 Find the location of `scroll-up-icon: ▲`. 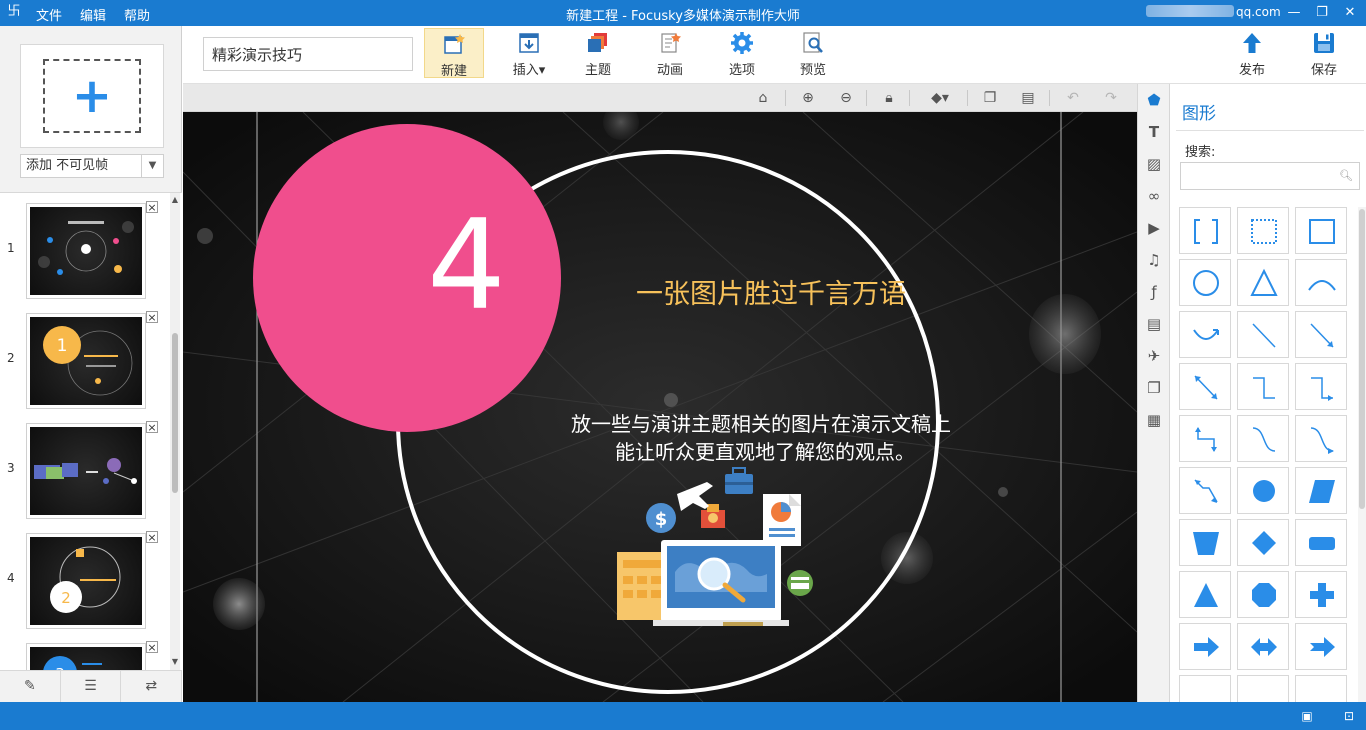

scroll-up-icon: ▲ is located at coordinates (175, 201).